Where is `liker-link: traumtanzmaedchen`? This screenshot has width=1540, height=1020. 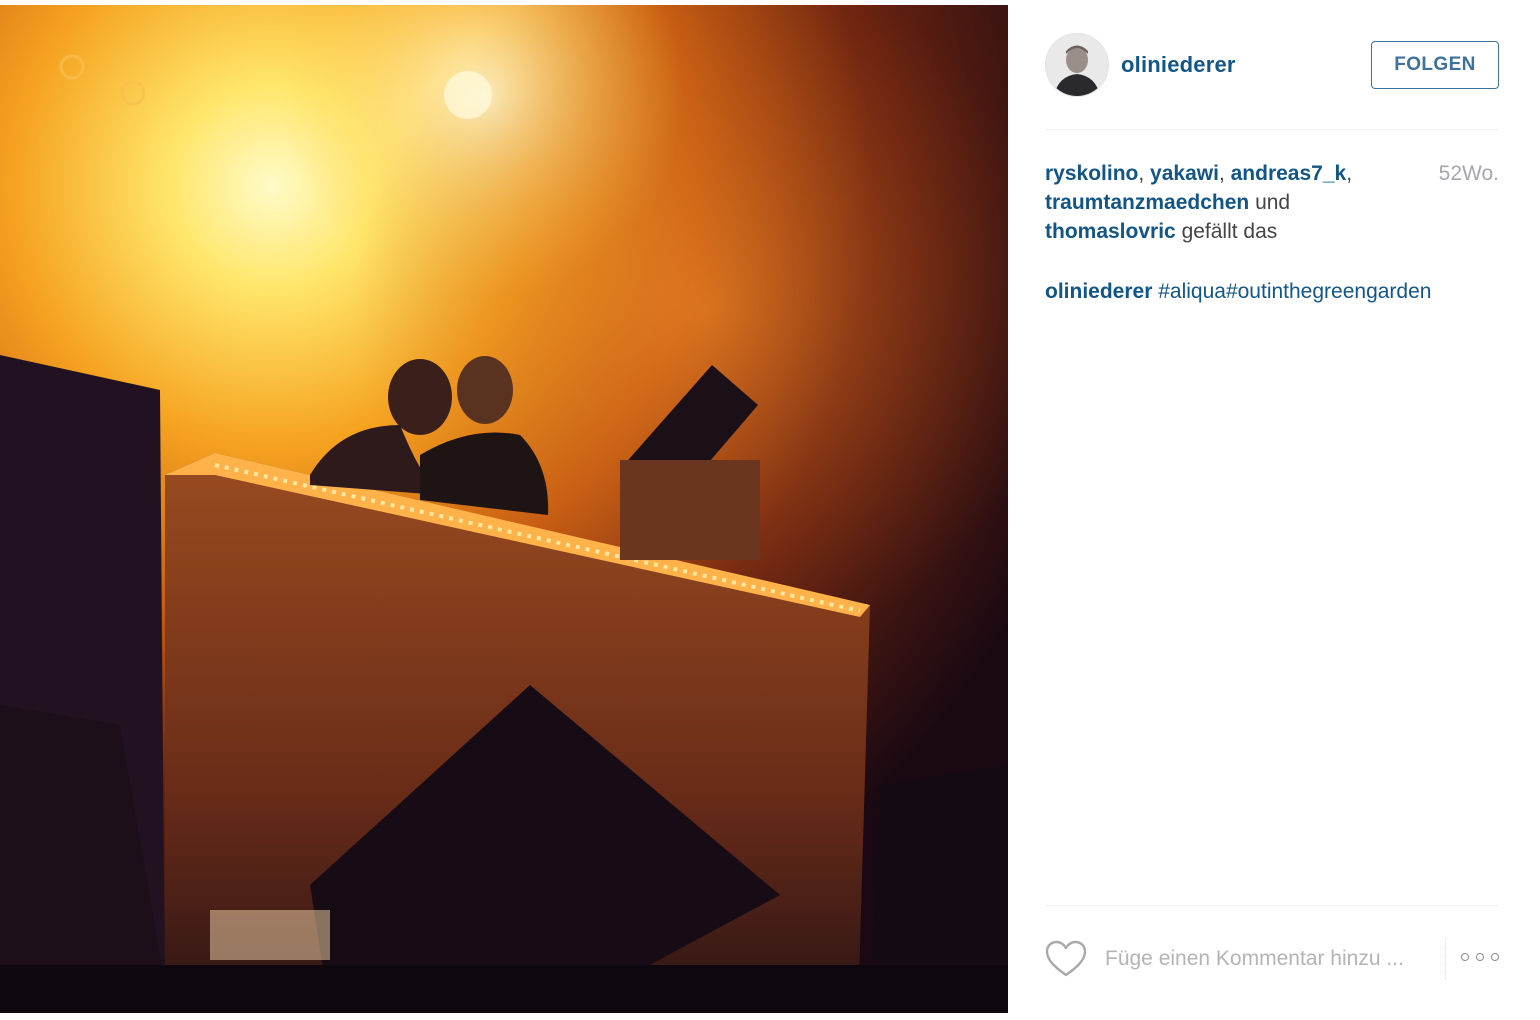 liker-link: traumtanzmaedchen is located at coordinates (1147, 202).